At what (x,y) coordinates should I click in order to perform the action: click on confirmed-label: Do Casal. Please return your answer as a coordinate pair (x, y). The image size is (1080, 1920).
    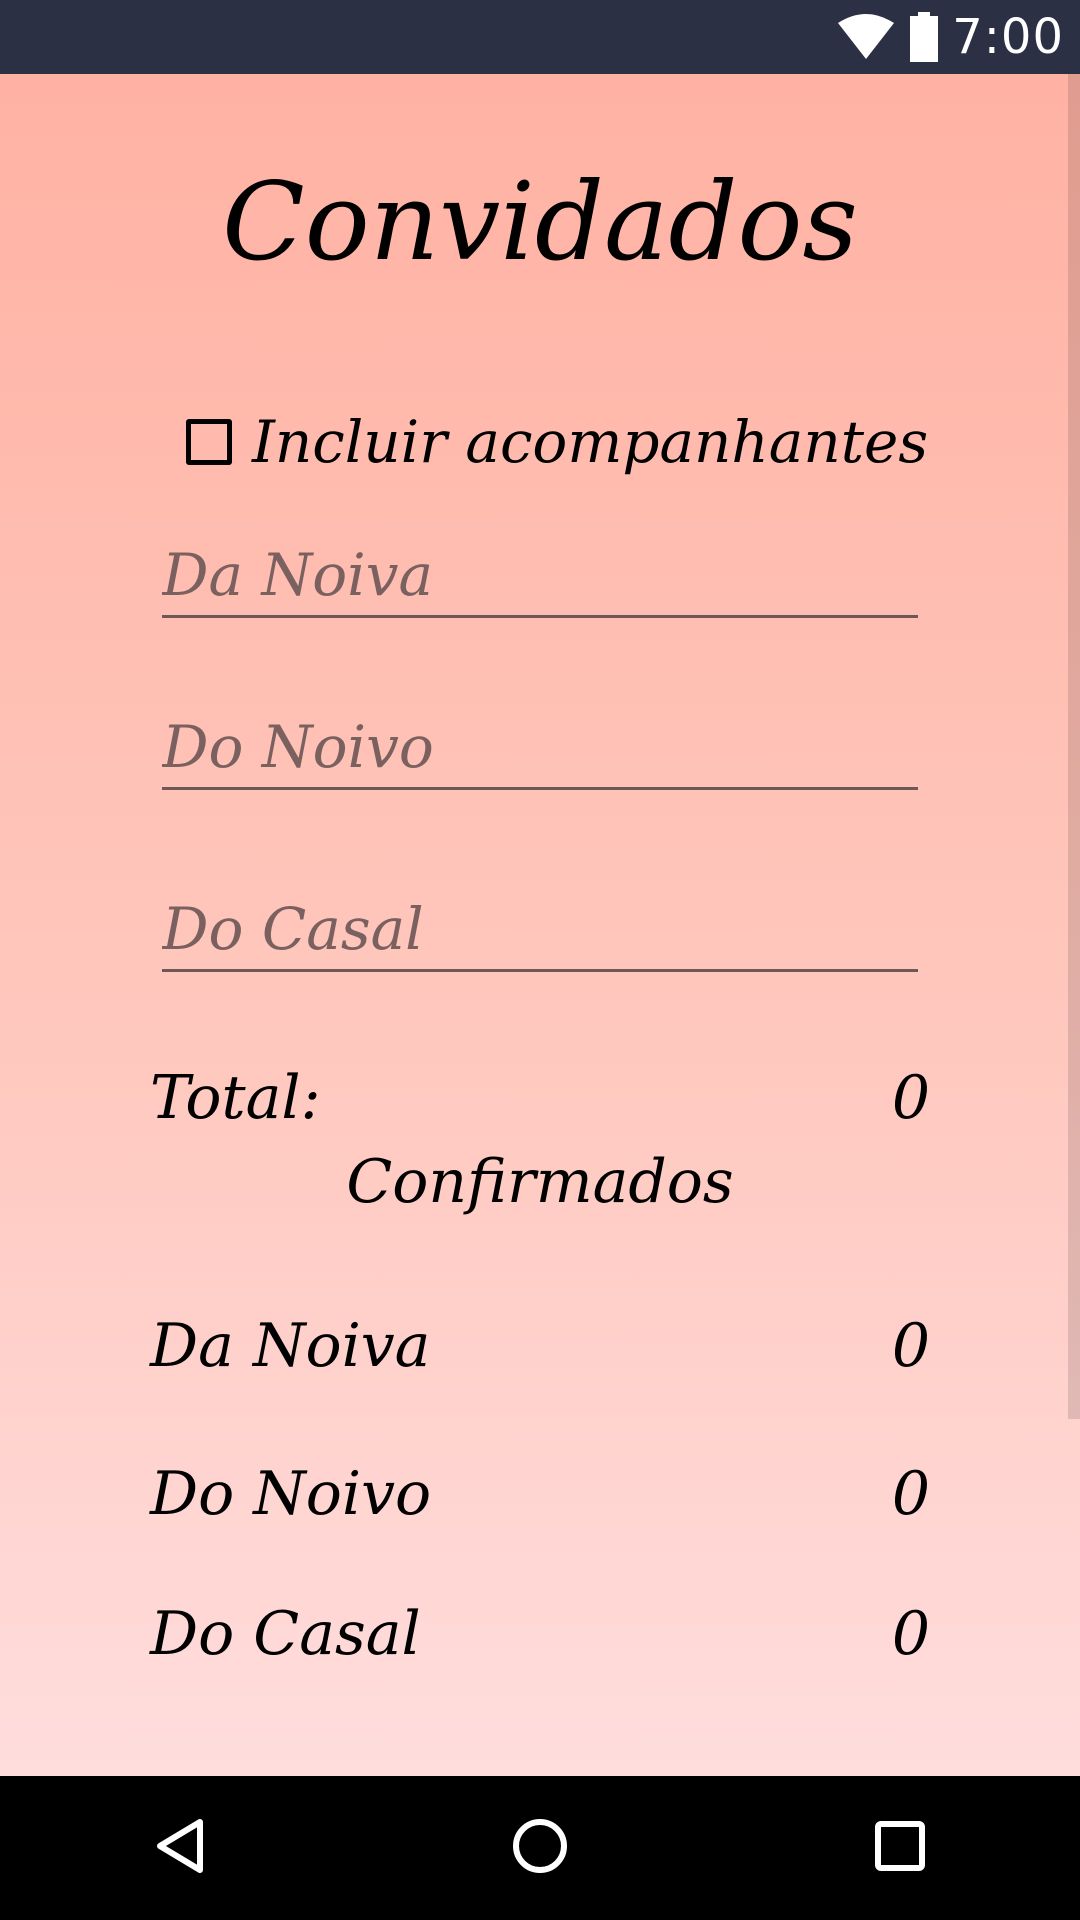
    Looking at the image, I should click on (285, 1634).